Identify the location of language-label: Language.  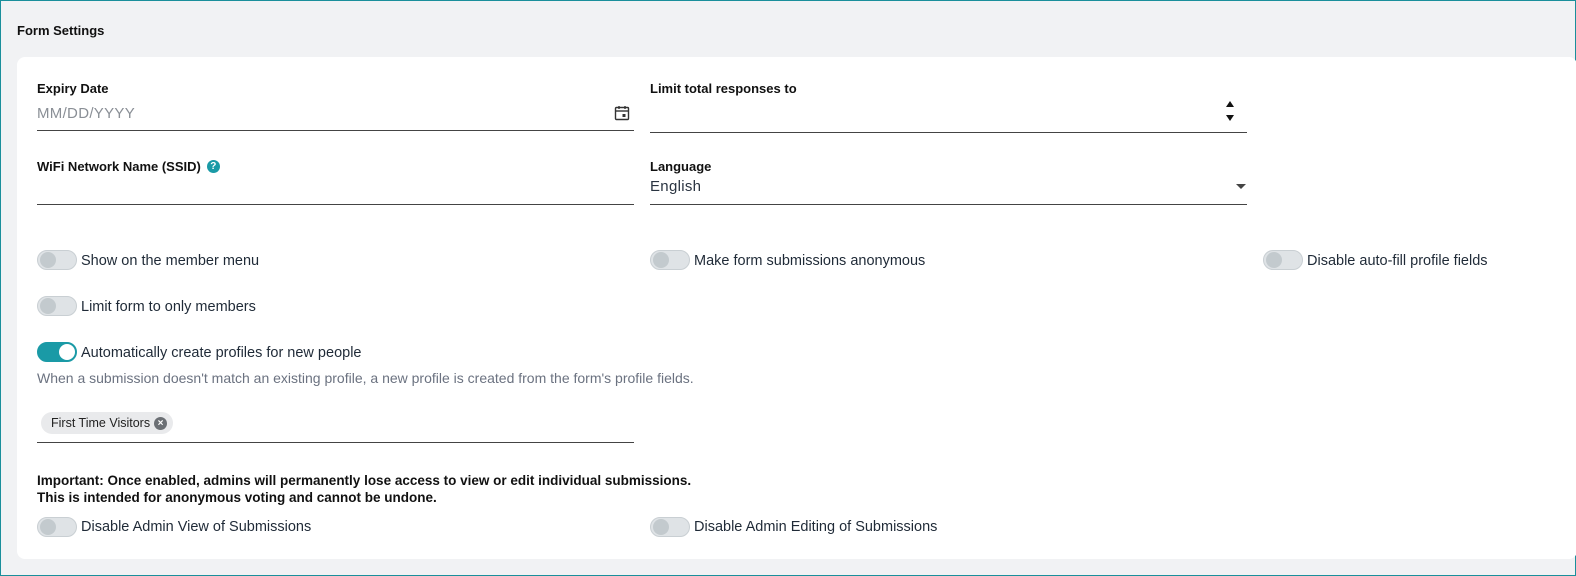
(681, 166).